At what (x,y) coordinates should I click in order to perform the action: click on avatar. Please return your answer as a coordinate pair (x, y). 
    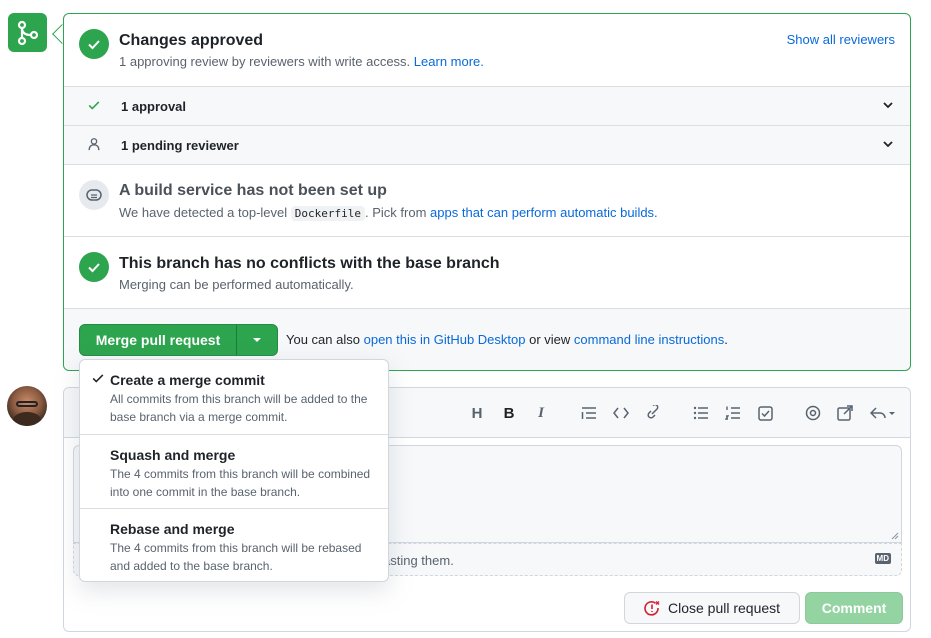
    Looking at the image, I should click on (27, 406).